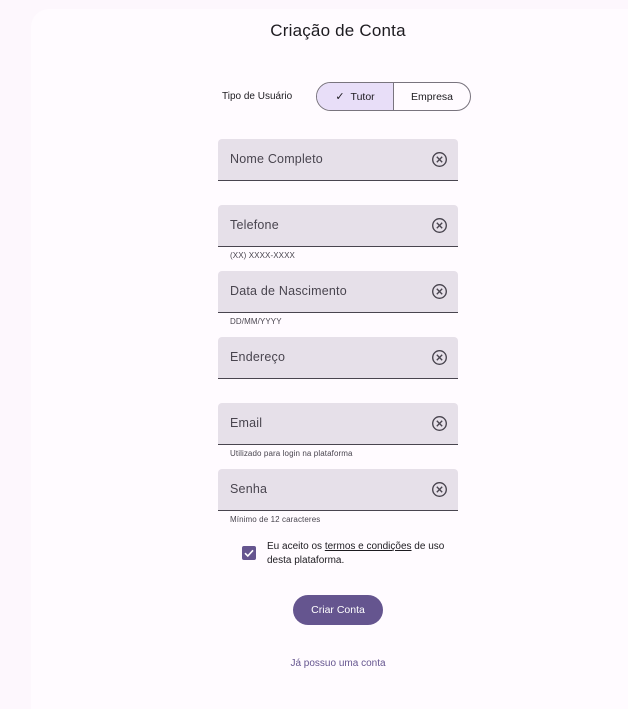  Describe the element at coordinates (338, 610) in the screenshot. I see `create-account-button: Criar Conta` at that location.